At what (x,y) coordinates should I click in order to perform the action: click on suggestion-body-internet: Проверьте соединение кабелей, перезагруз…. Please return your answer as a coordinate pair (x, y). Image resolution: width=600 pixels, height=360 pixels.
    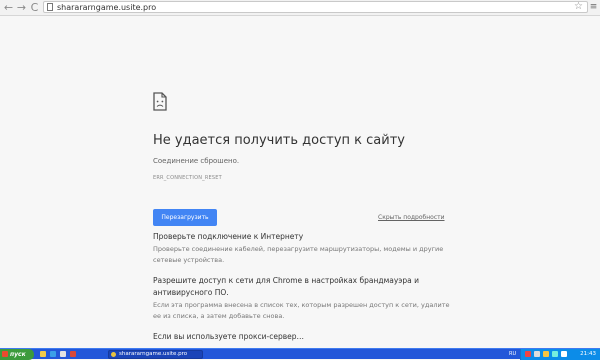
    Looking at the image, I should click on (298, 254).